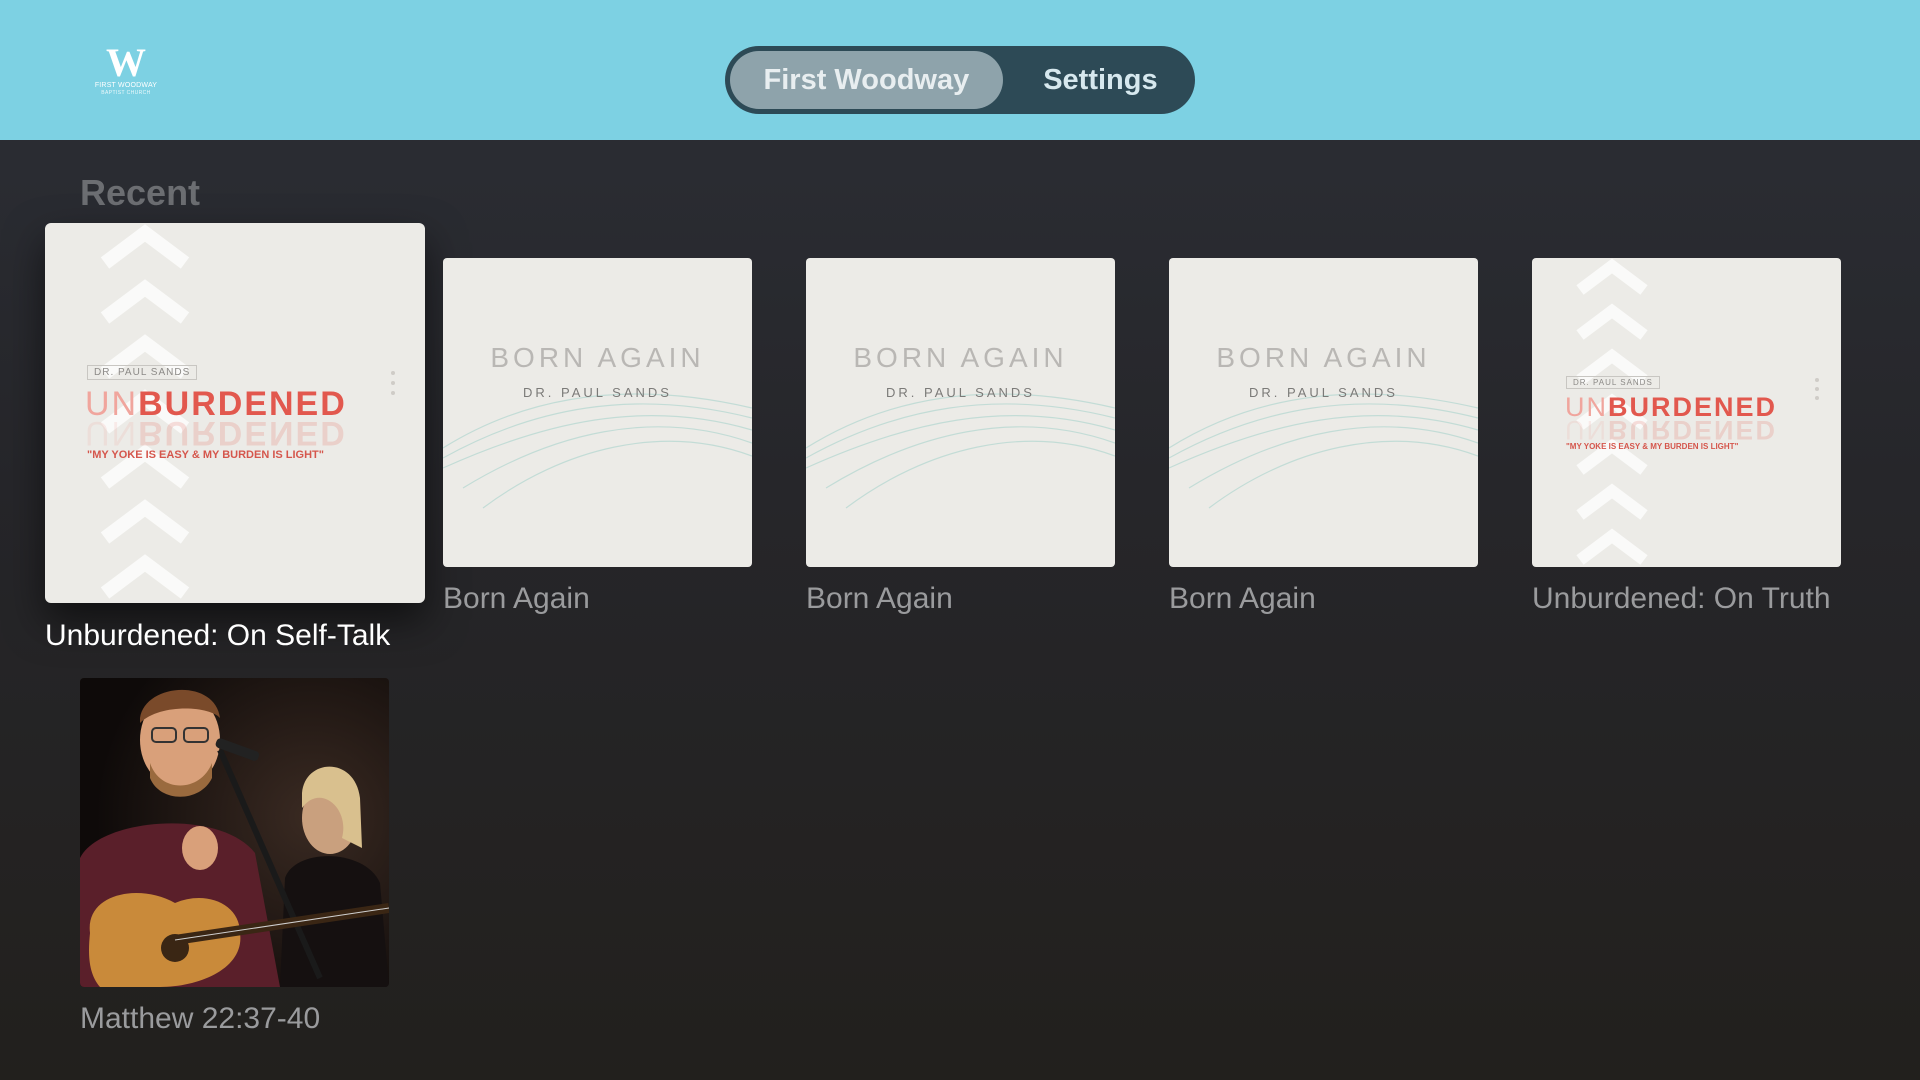 The height and width of the screenshot is (1080, 1920). I want to click on logo-mark: W, so click(126, 62).